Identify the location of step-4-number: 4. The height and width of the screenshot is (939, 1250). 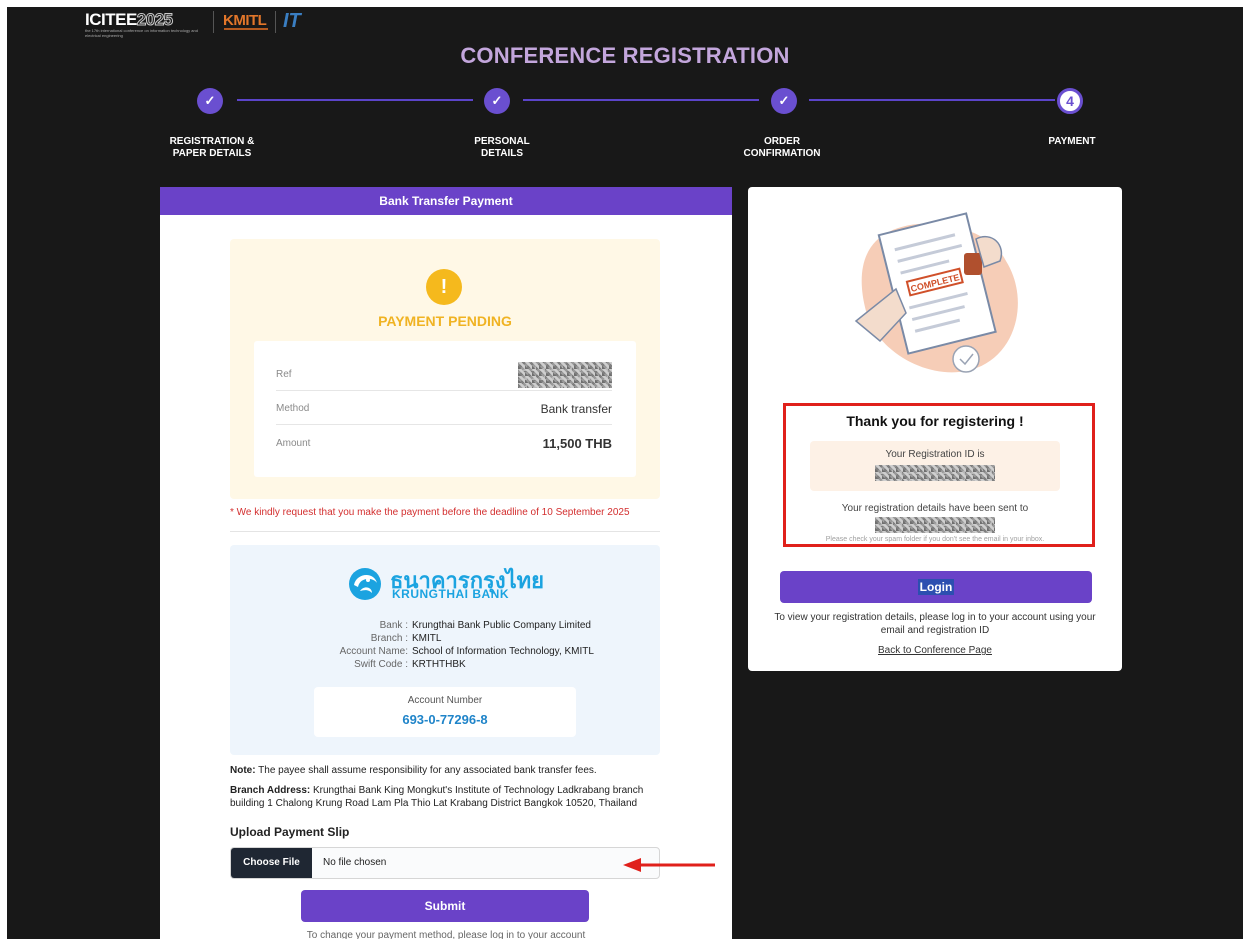
(1070, 101).